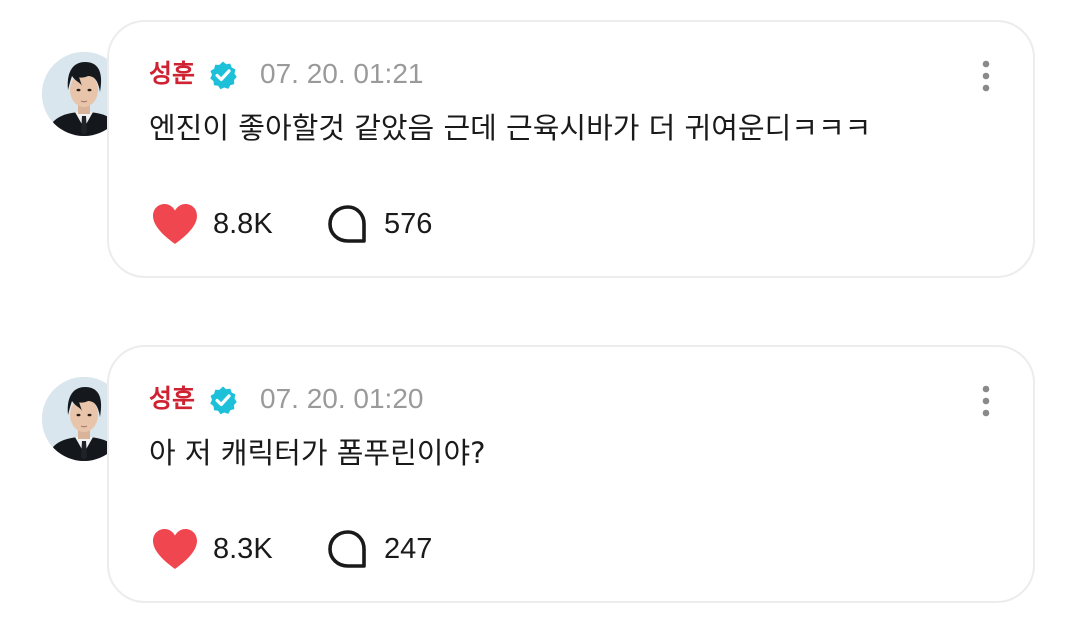 The width and height of the screenshot is (1080, 626). I want to click on comment-count: 247, so click(408, 549).